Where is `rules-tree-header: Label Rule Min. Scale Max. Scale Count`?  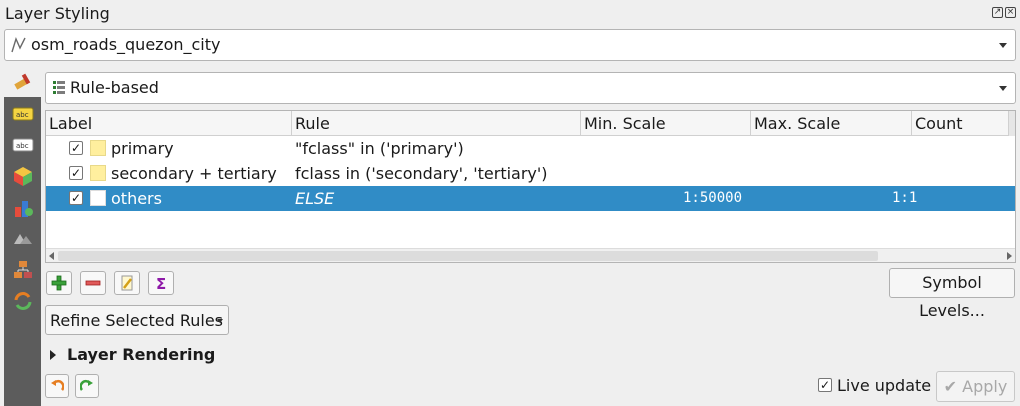
rules-tree-header: Label Rule Min. Scale Max. Scale Count is located at coordinates (530, 123).